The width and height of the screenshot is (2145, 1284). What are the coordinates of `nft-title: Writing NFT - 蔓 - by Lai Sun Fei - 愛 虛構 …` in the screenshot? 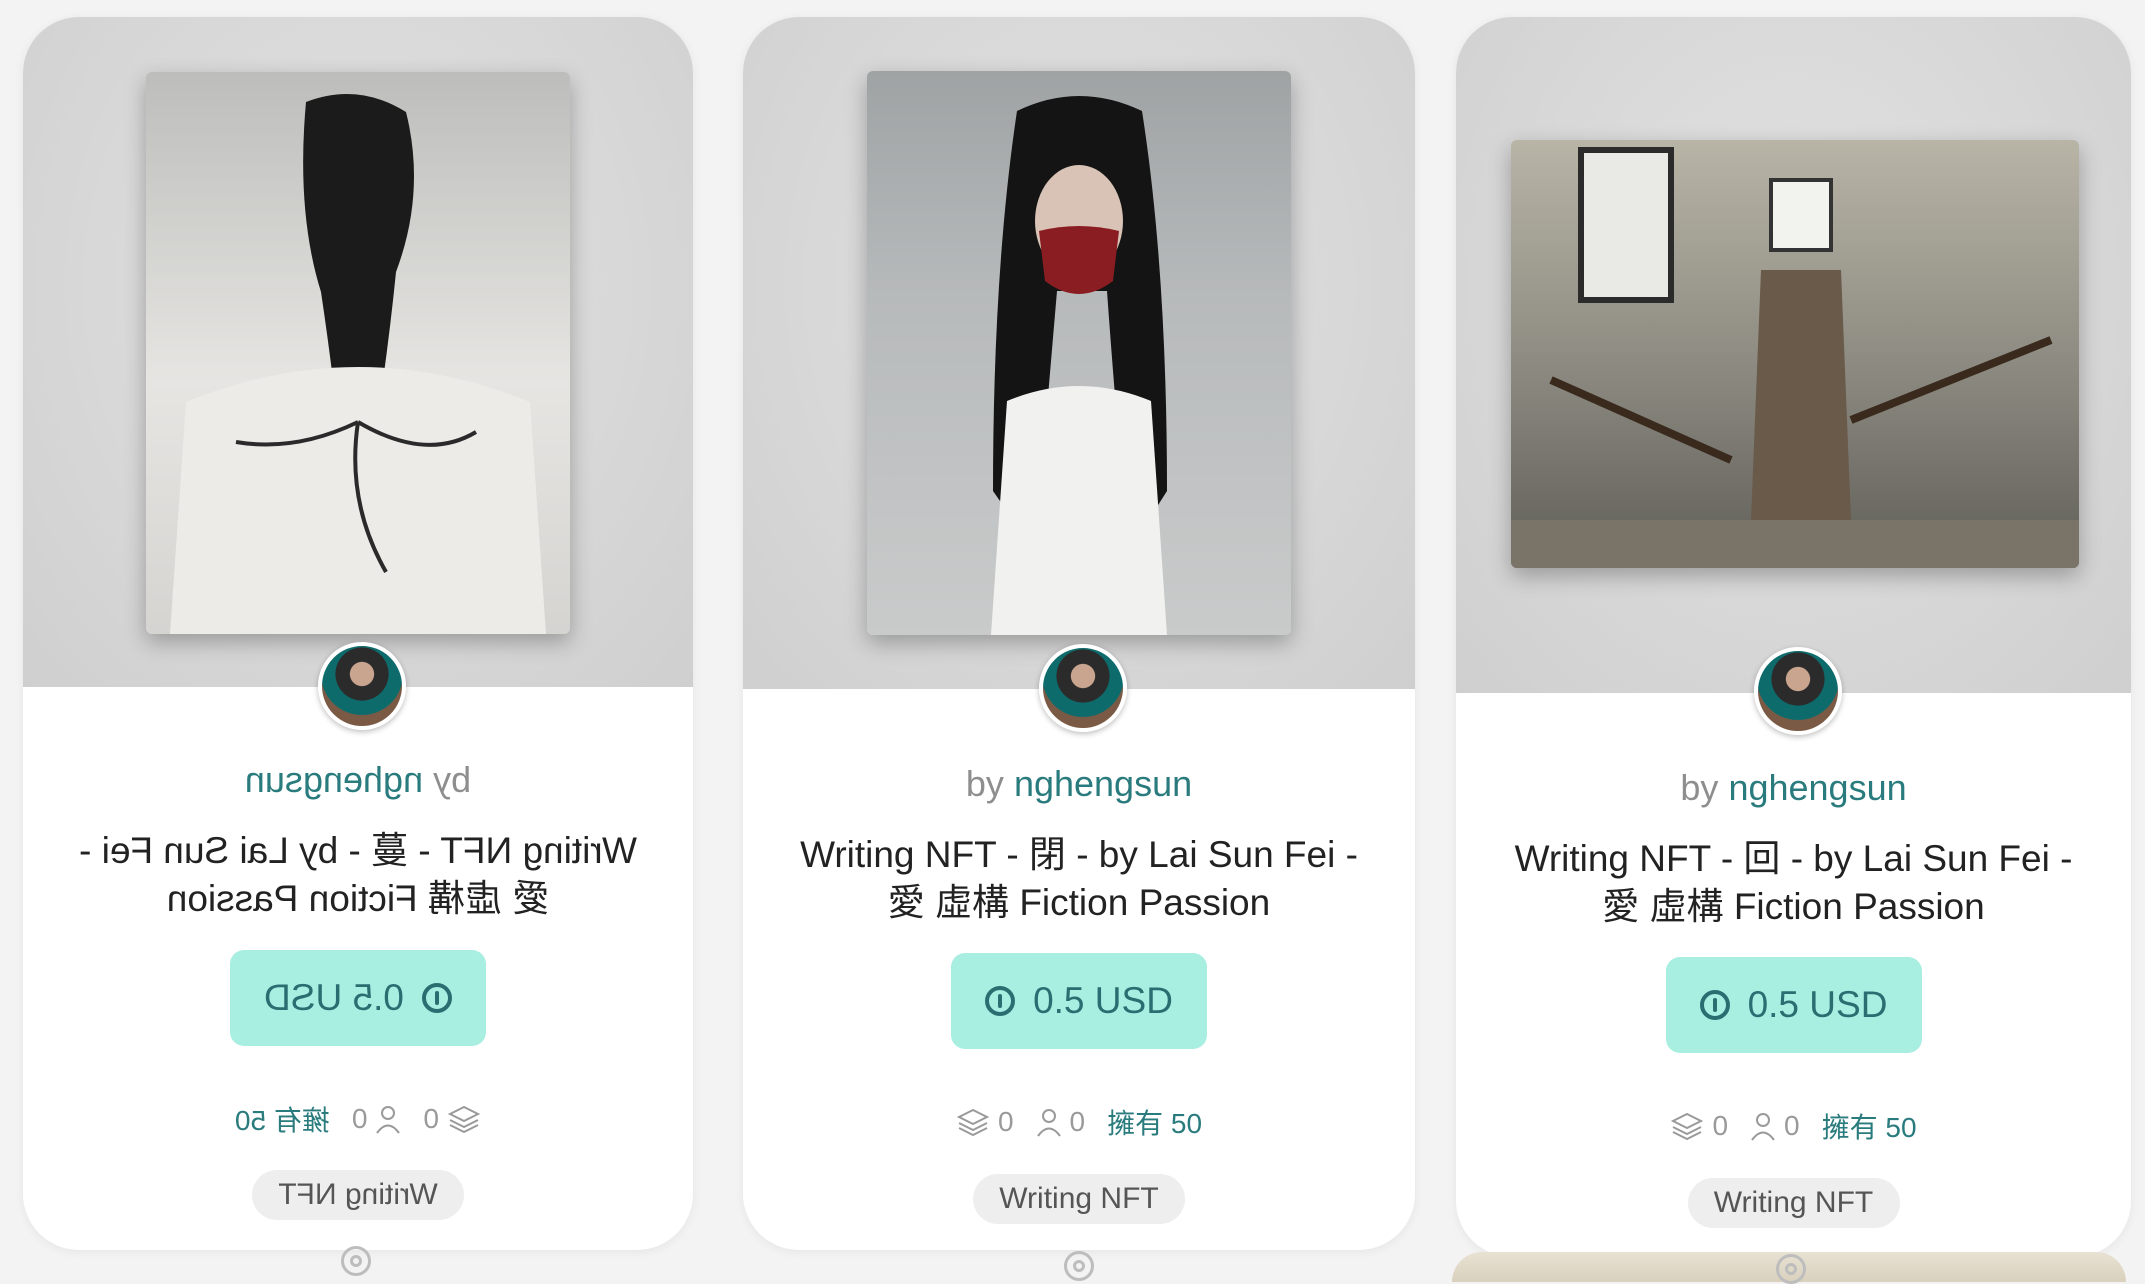 It's located at (358, 875).